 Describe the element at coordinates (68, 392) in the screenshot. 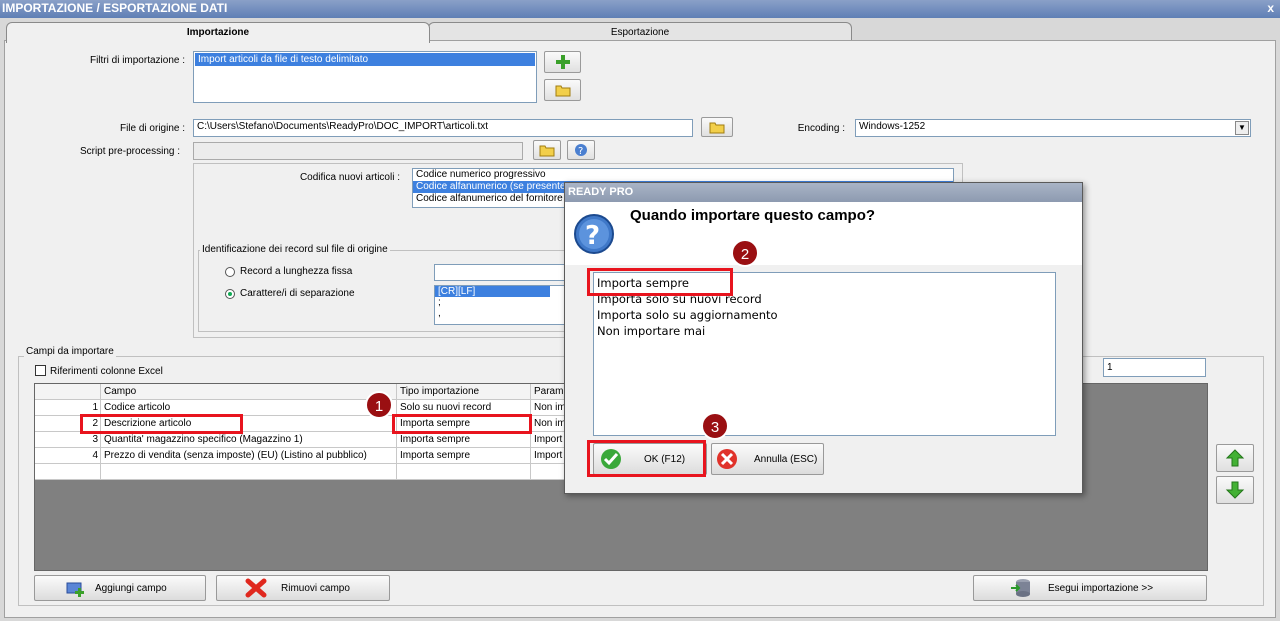

I see `row-number-header` at that location.